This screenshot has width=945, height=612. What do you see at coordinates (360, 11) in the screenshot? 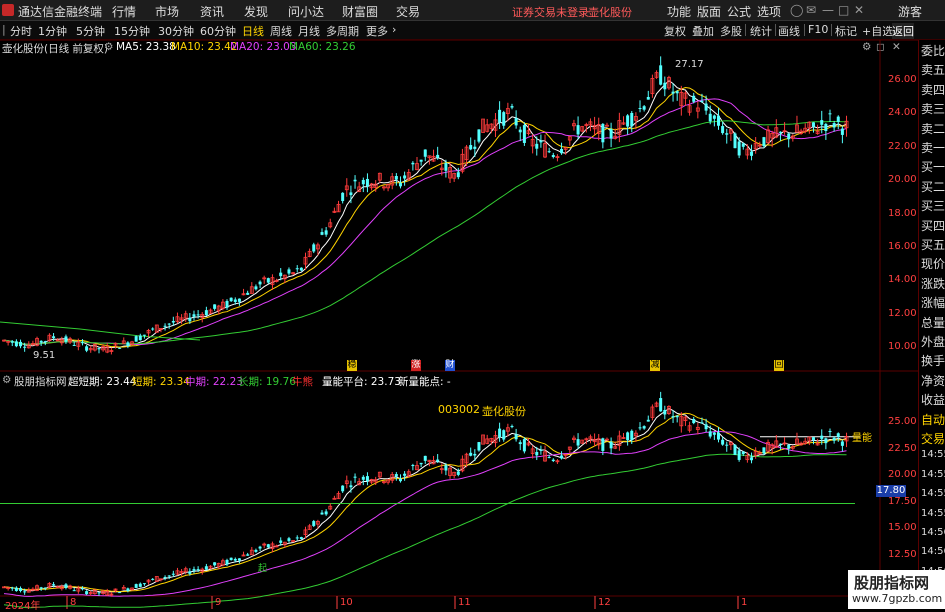
I see `menu-item-caifuquan: 财富圈` at bounding box center [360, 11].